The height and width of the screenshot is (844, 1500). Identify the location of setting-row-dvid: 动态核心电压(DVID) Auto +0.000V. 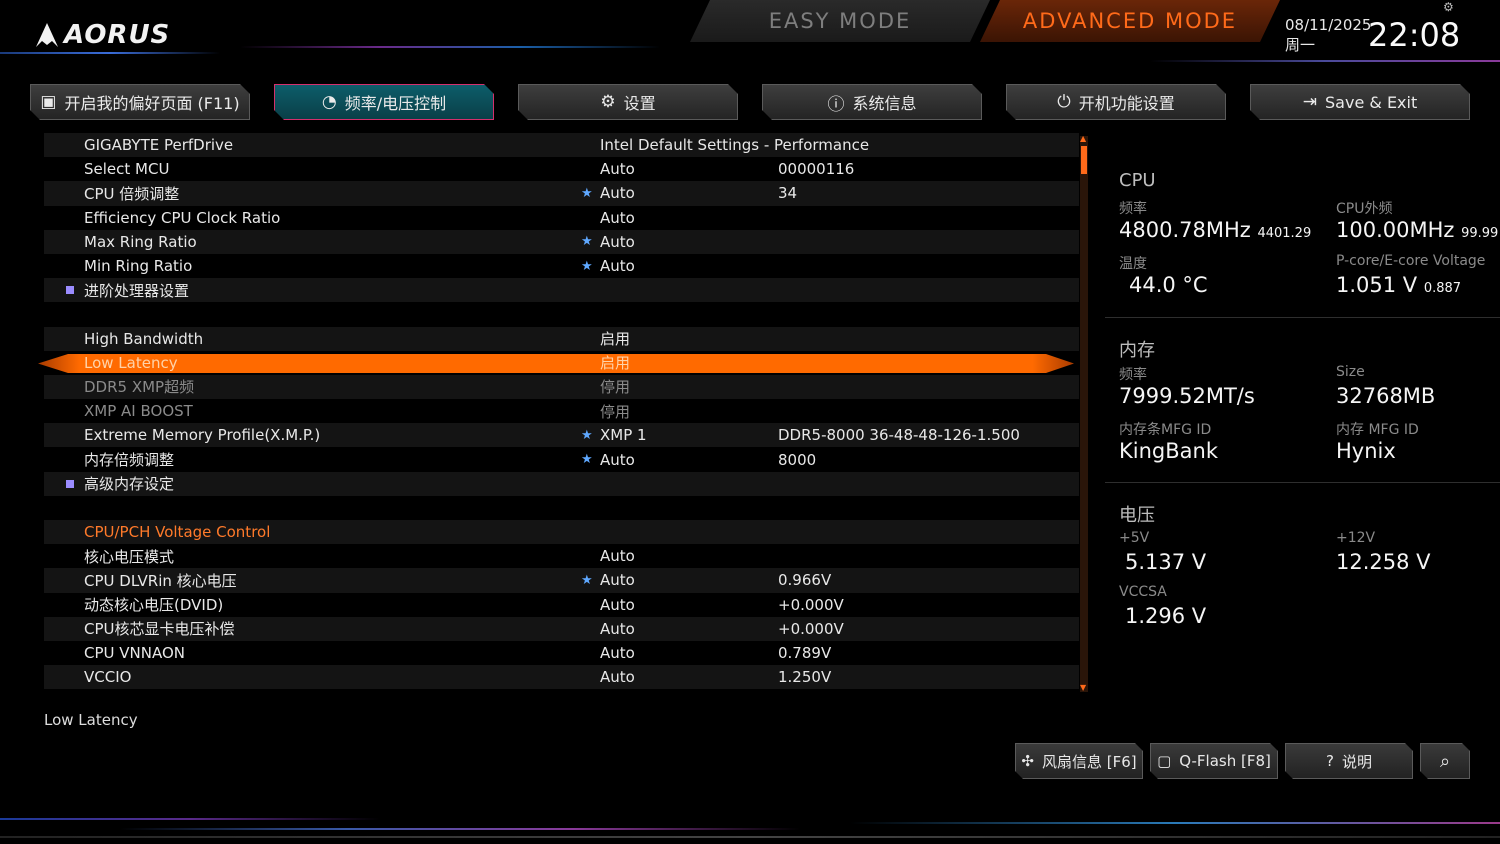
(561, 605).